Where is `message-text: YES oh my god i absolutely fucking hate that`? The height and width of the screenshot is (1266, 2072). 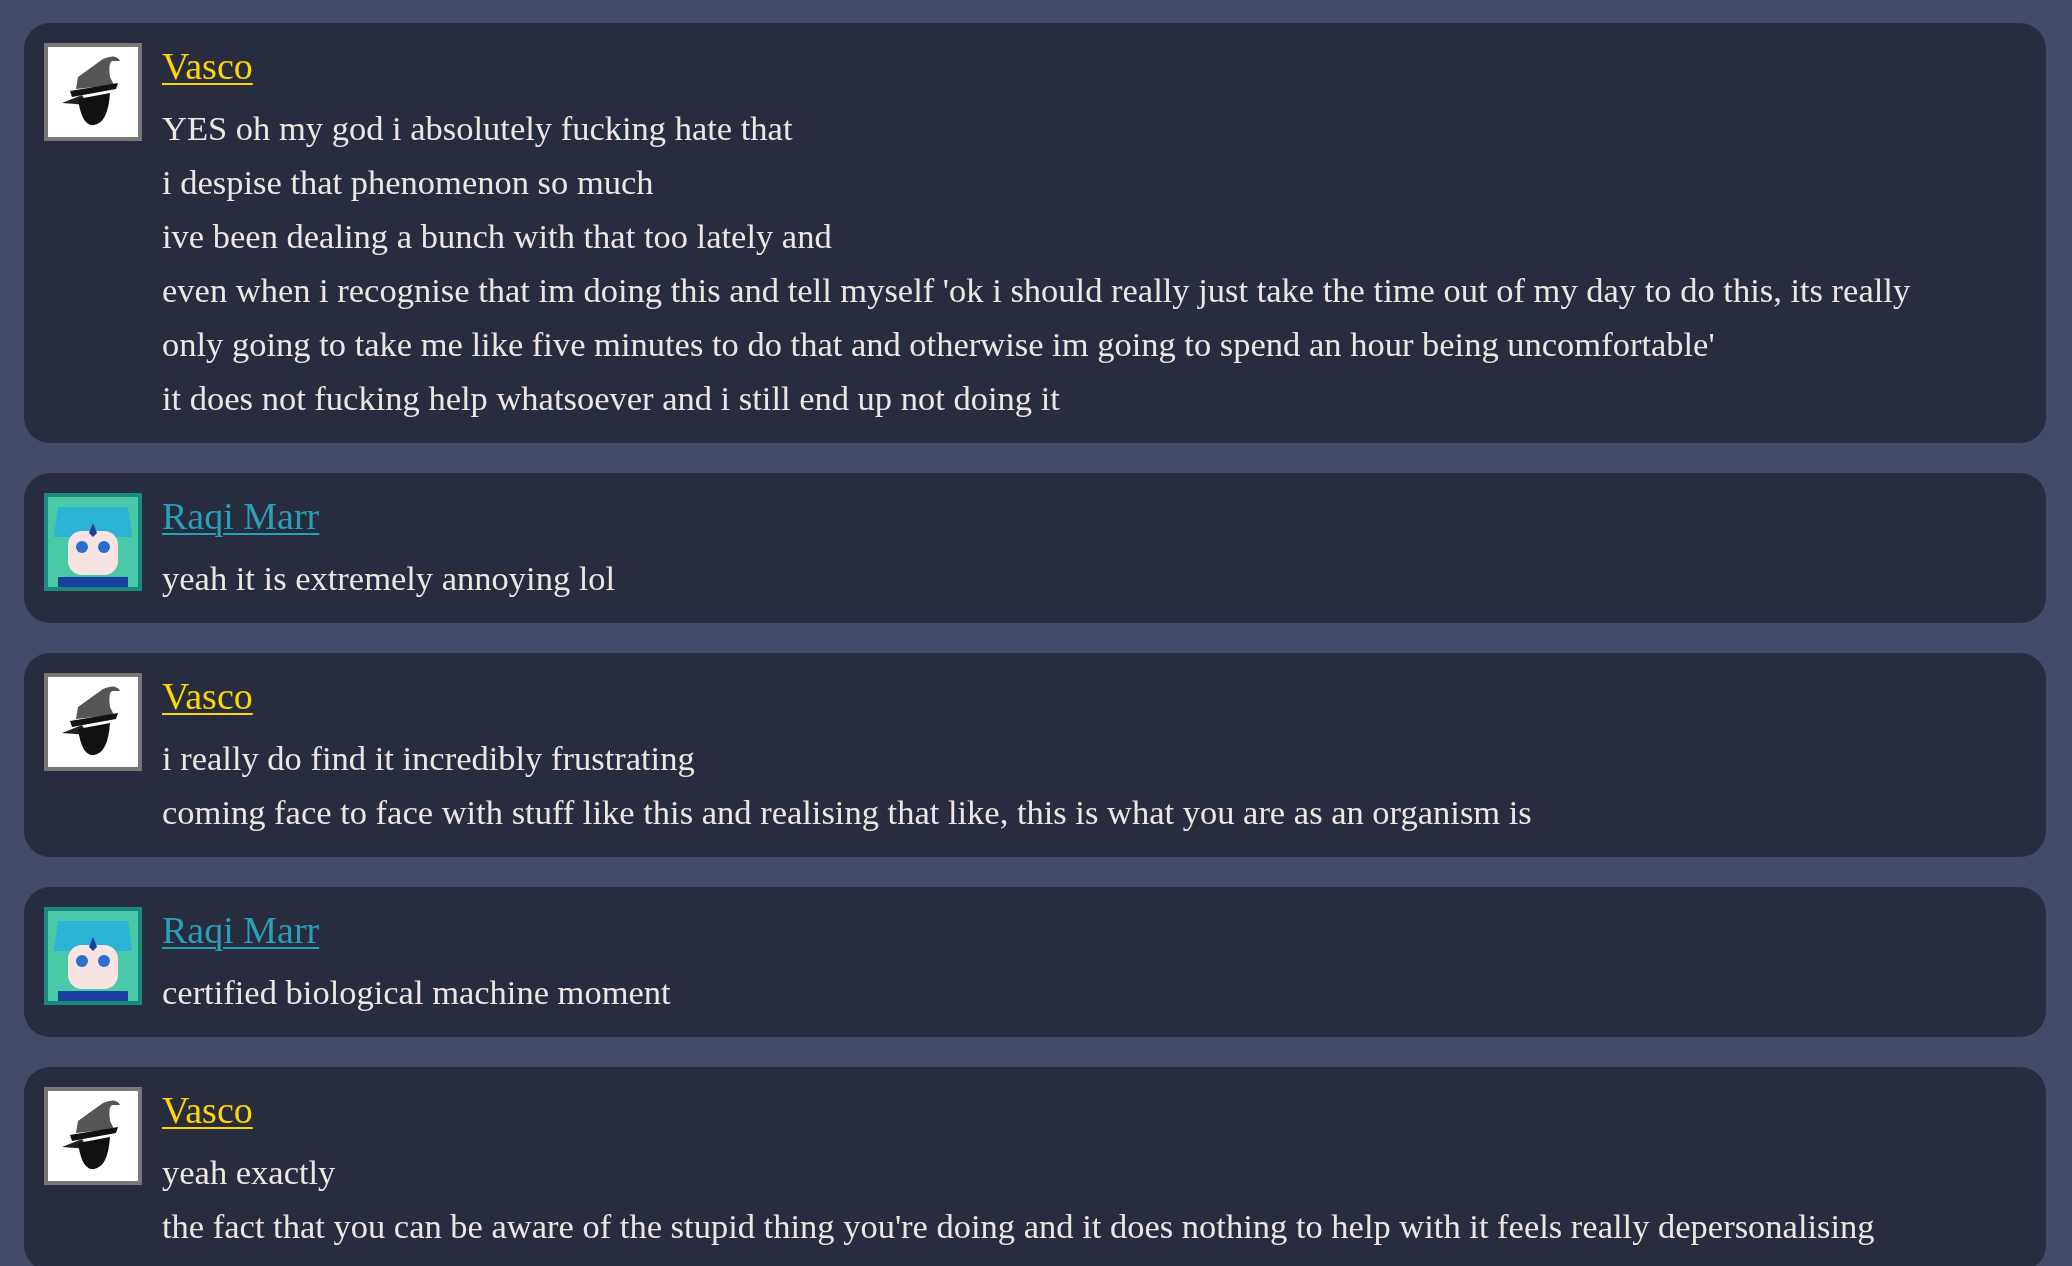
message-text: YES oh my god i absolutely fucking hate that is located at coordinates (478, 128).